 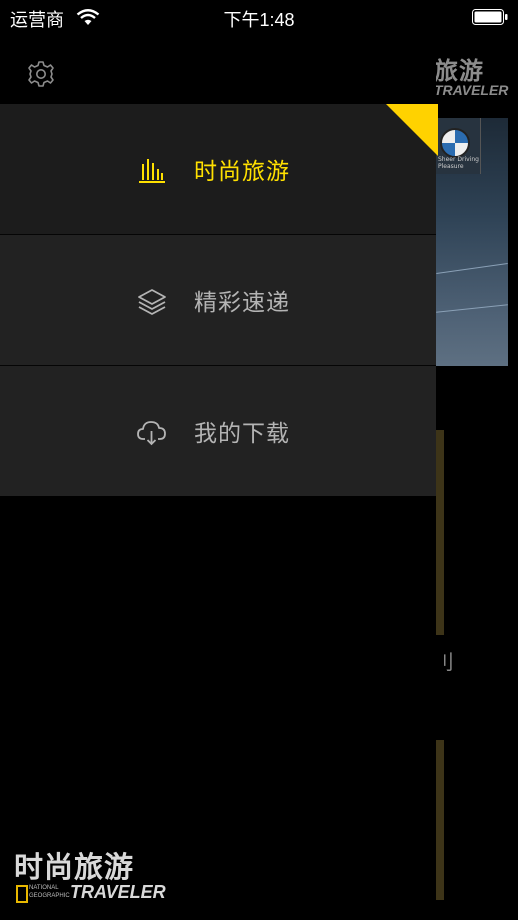 I want to click on footer-logo-title: 时尚旅游, so click(x=74, y=867).